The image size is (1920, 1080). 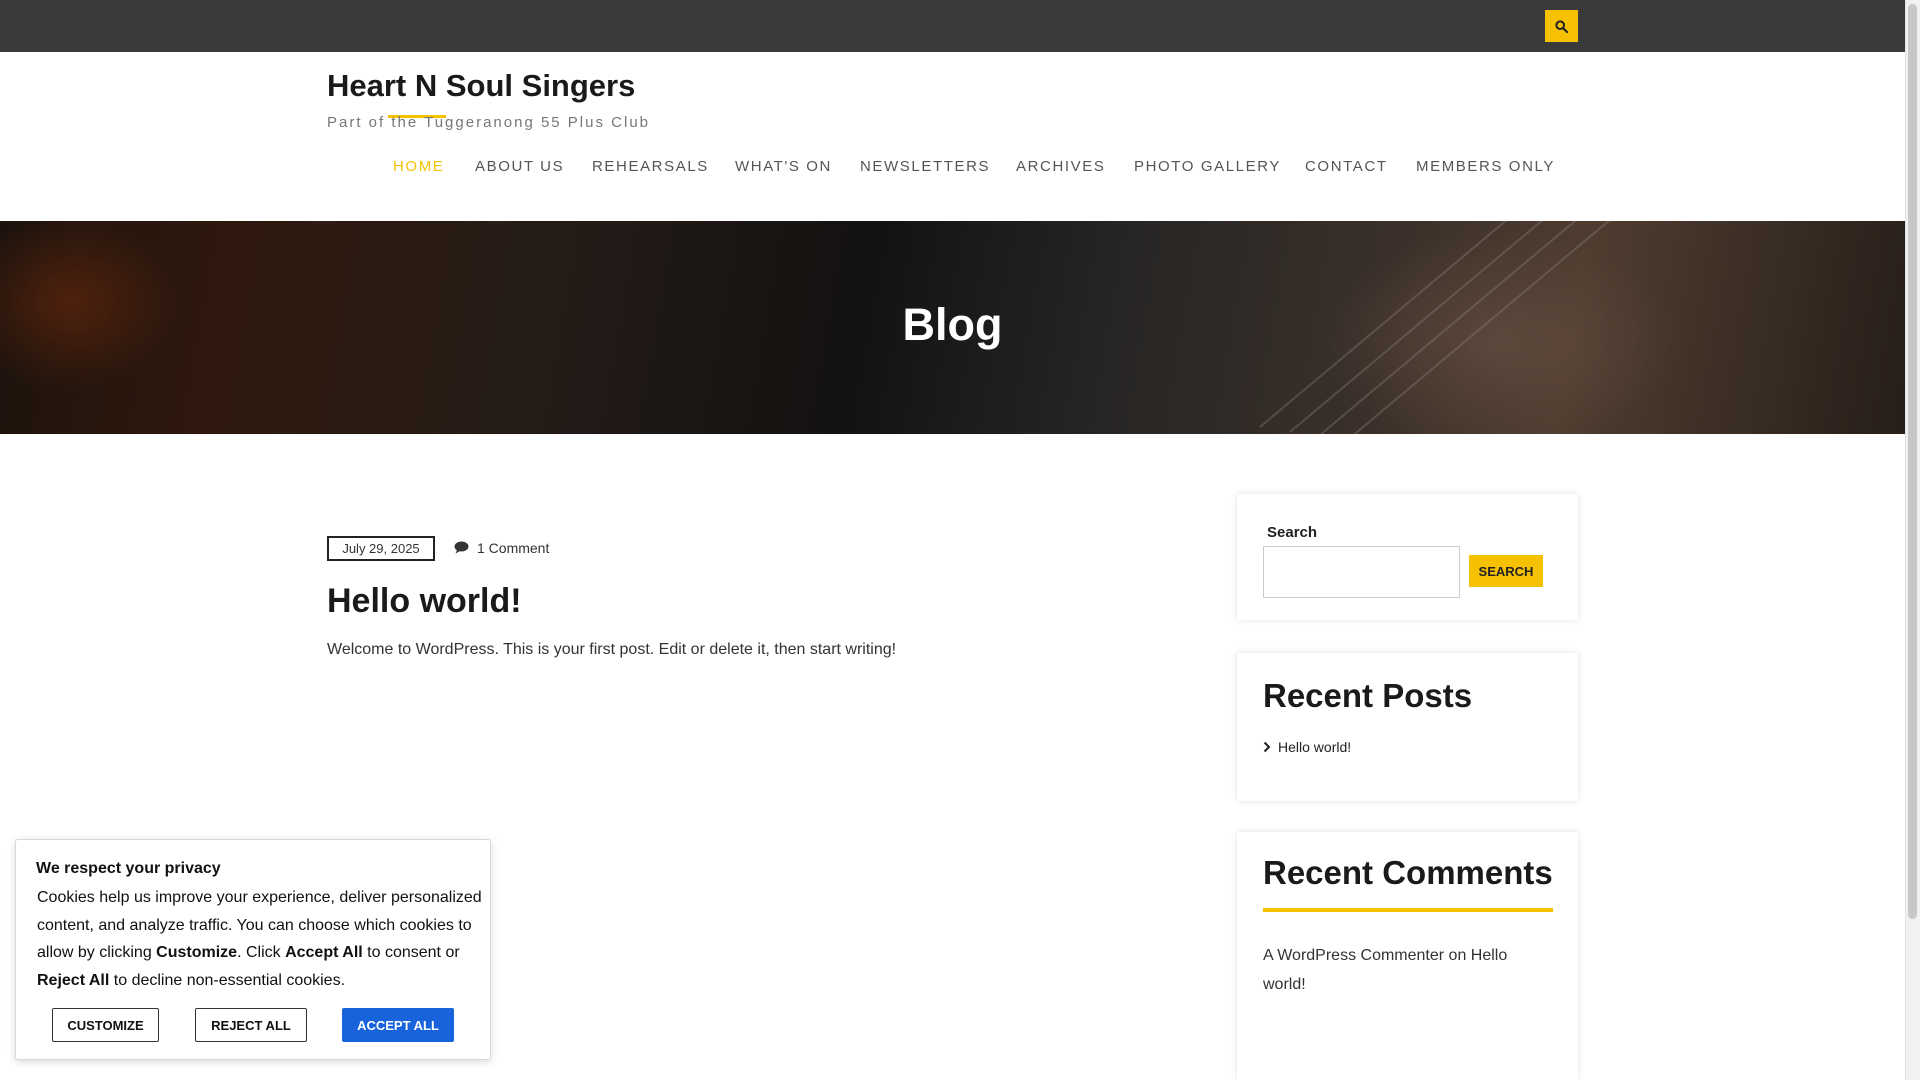 What do you see at coordinates (925, 166) in the screenshot?
I see `nav-item-newsletters: NEWSLETTERS` at bounding box center [925, 166].